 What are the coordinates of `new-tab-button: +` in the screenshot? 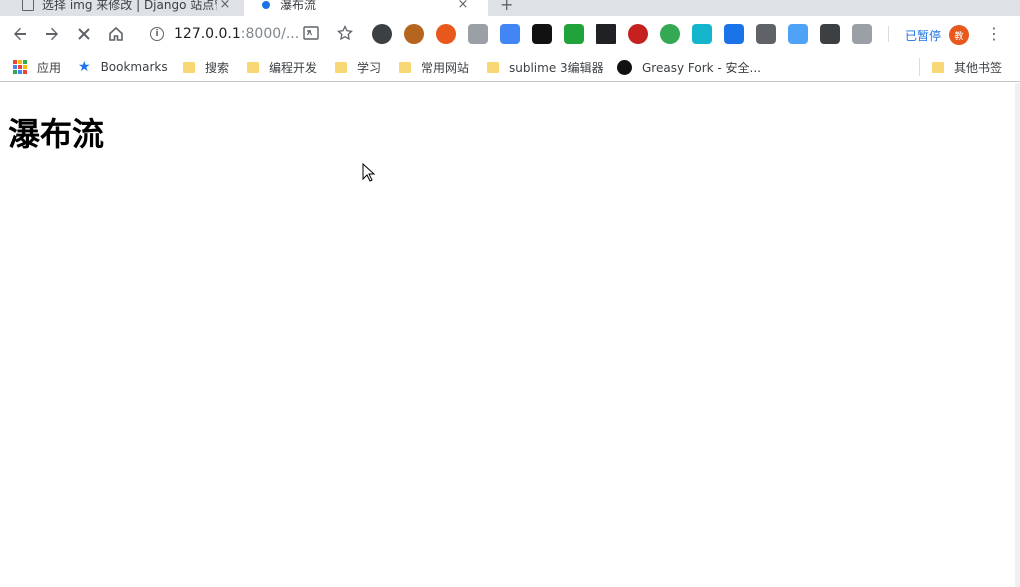 It's located at (506, 7).